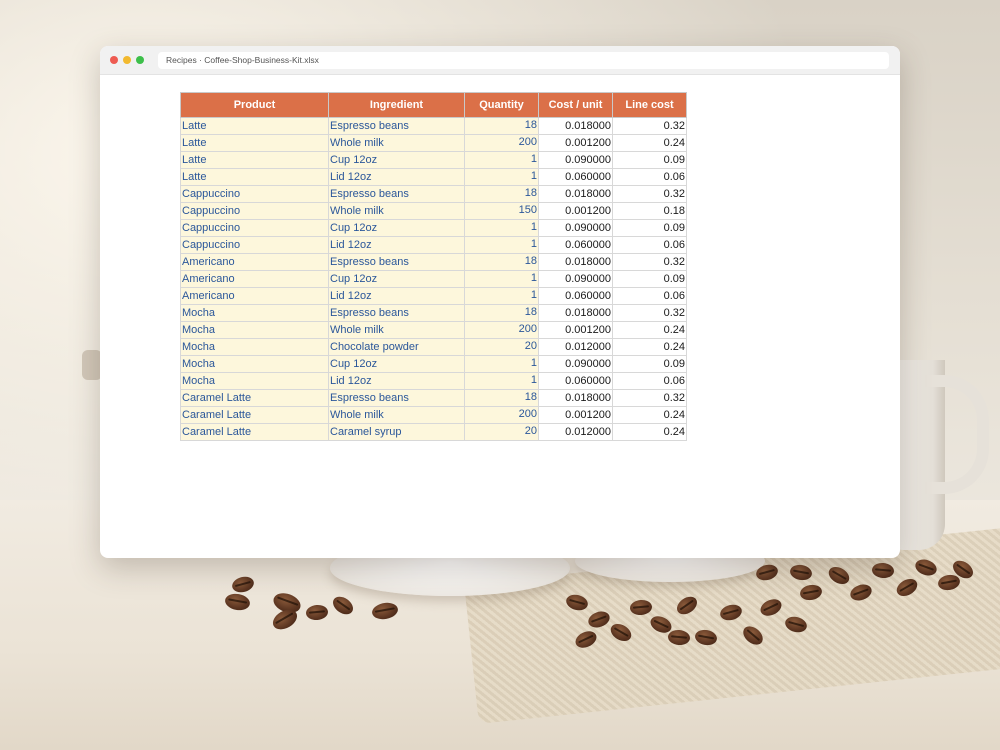  Describe the element at coordinates (396, 432) in the screenshot. I see `cell-ingredient: Caramel syrup` at that location.